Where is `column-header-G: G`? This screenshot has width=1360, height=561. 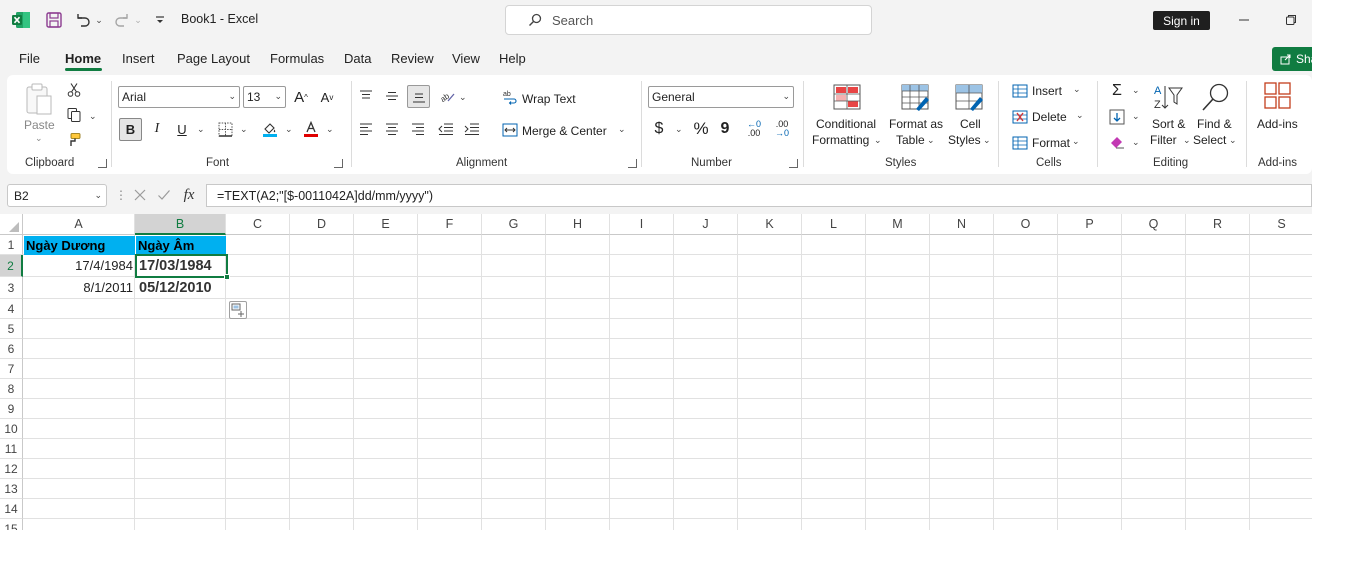 column-header-G: G is located at coordinates (514, 224).